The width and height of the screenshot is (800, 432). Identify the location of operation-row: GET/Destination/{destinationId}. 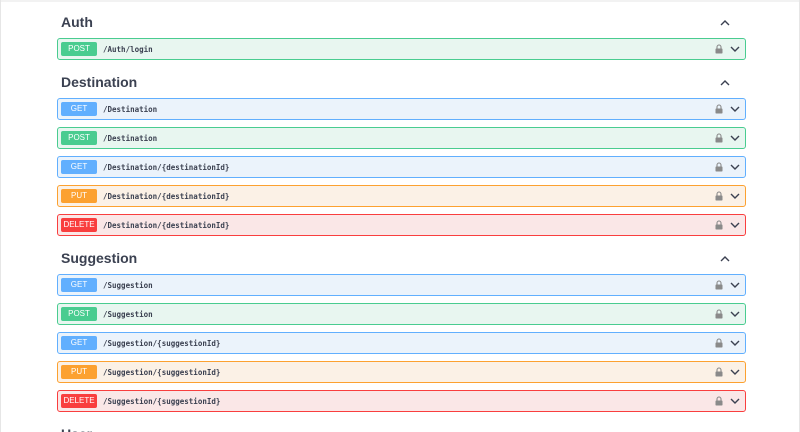
(401, 167).